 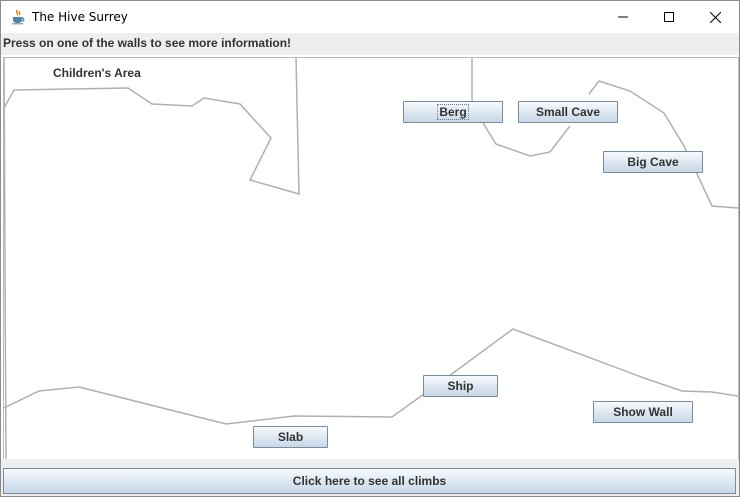 I want to click on minimize-button, so click(x=623, y=17).